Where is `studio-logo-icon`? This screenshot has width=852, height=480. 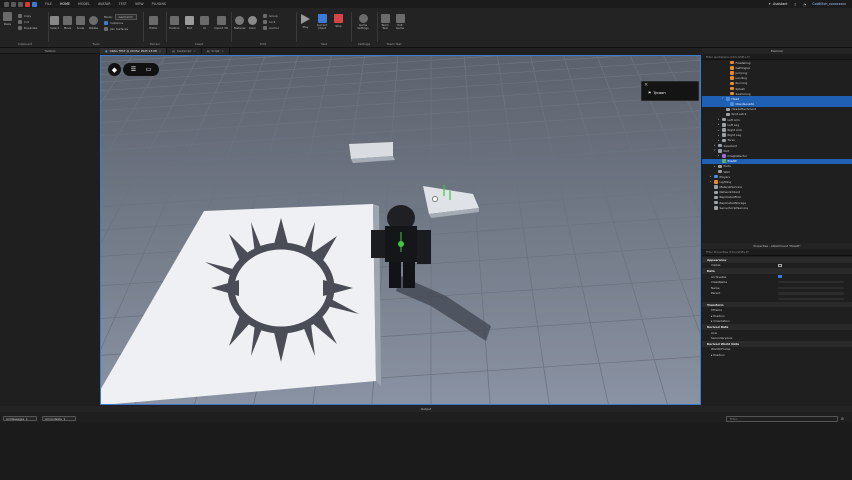
studio-logo-icon is located at coordinates (6, 4).